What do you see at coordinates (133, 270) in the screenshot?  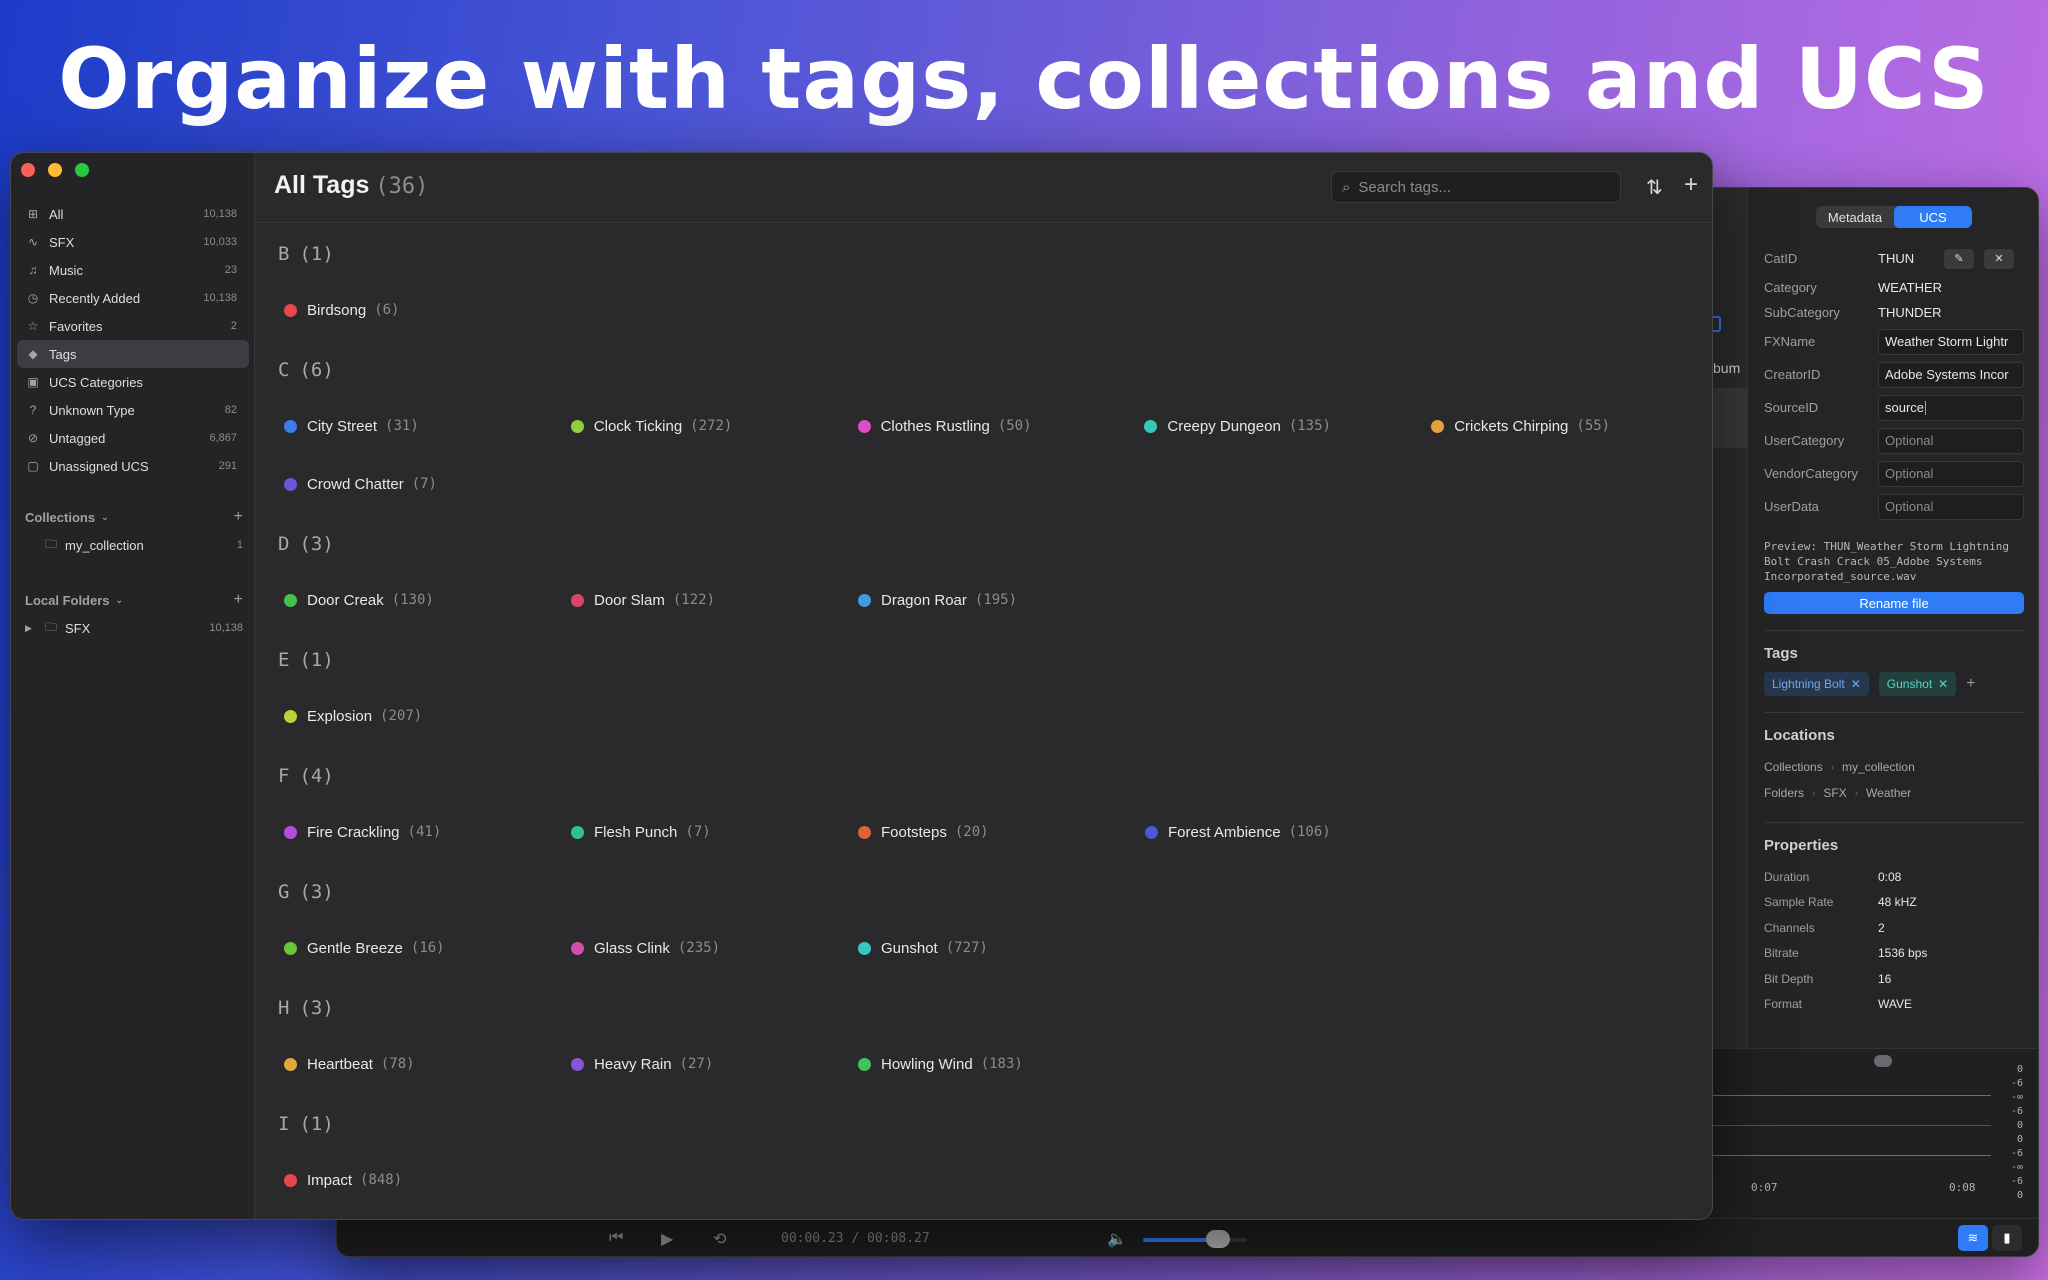 I see `sidebar-item-music: ♫ Music 23` at bounding box center [133, 270].